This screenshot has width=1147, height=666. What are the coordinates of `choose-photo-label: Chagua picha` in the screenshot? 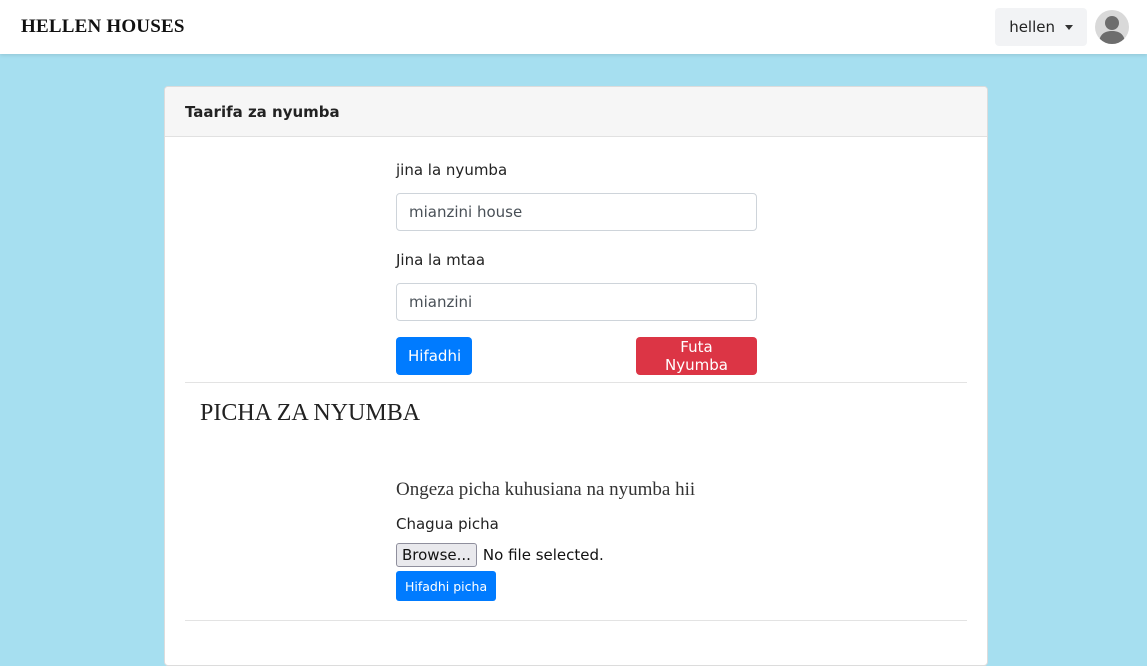 It's located at (447, 524).